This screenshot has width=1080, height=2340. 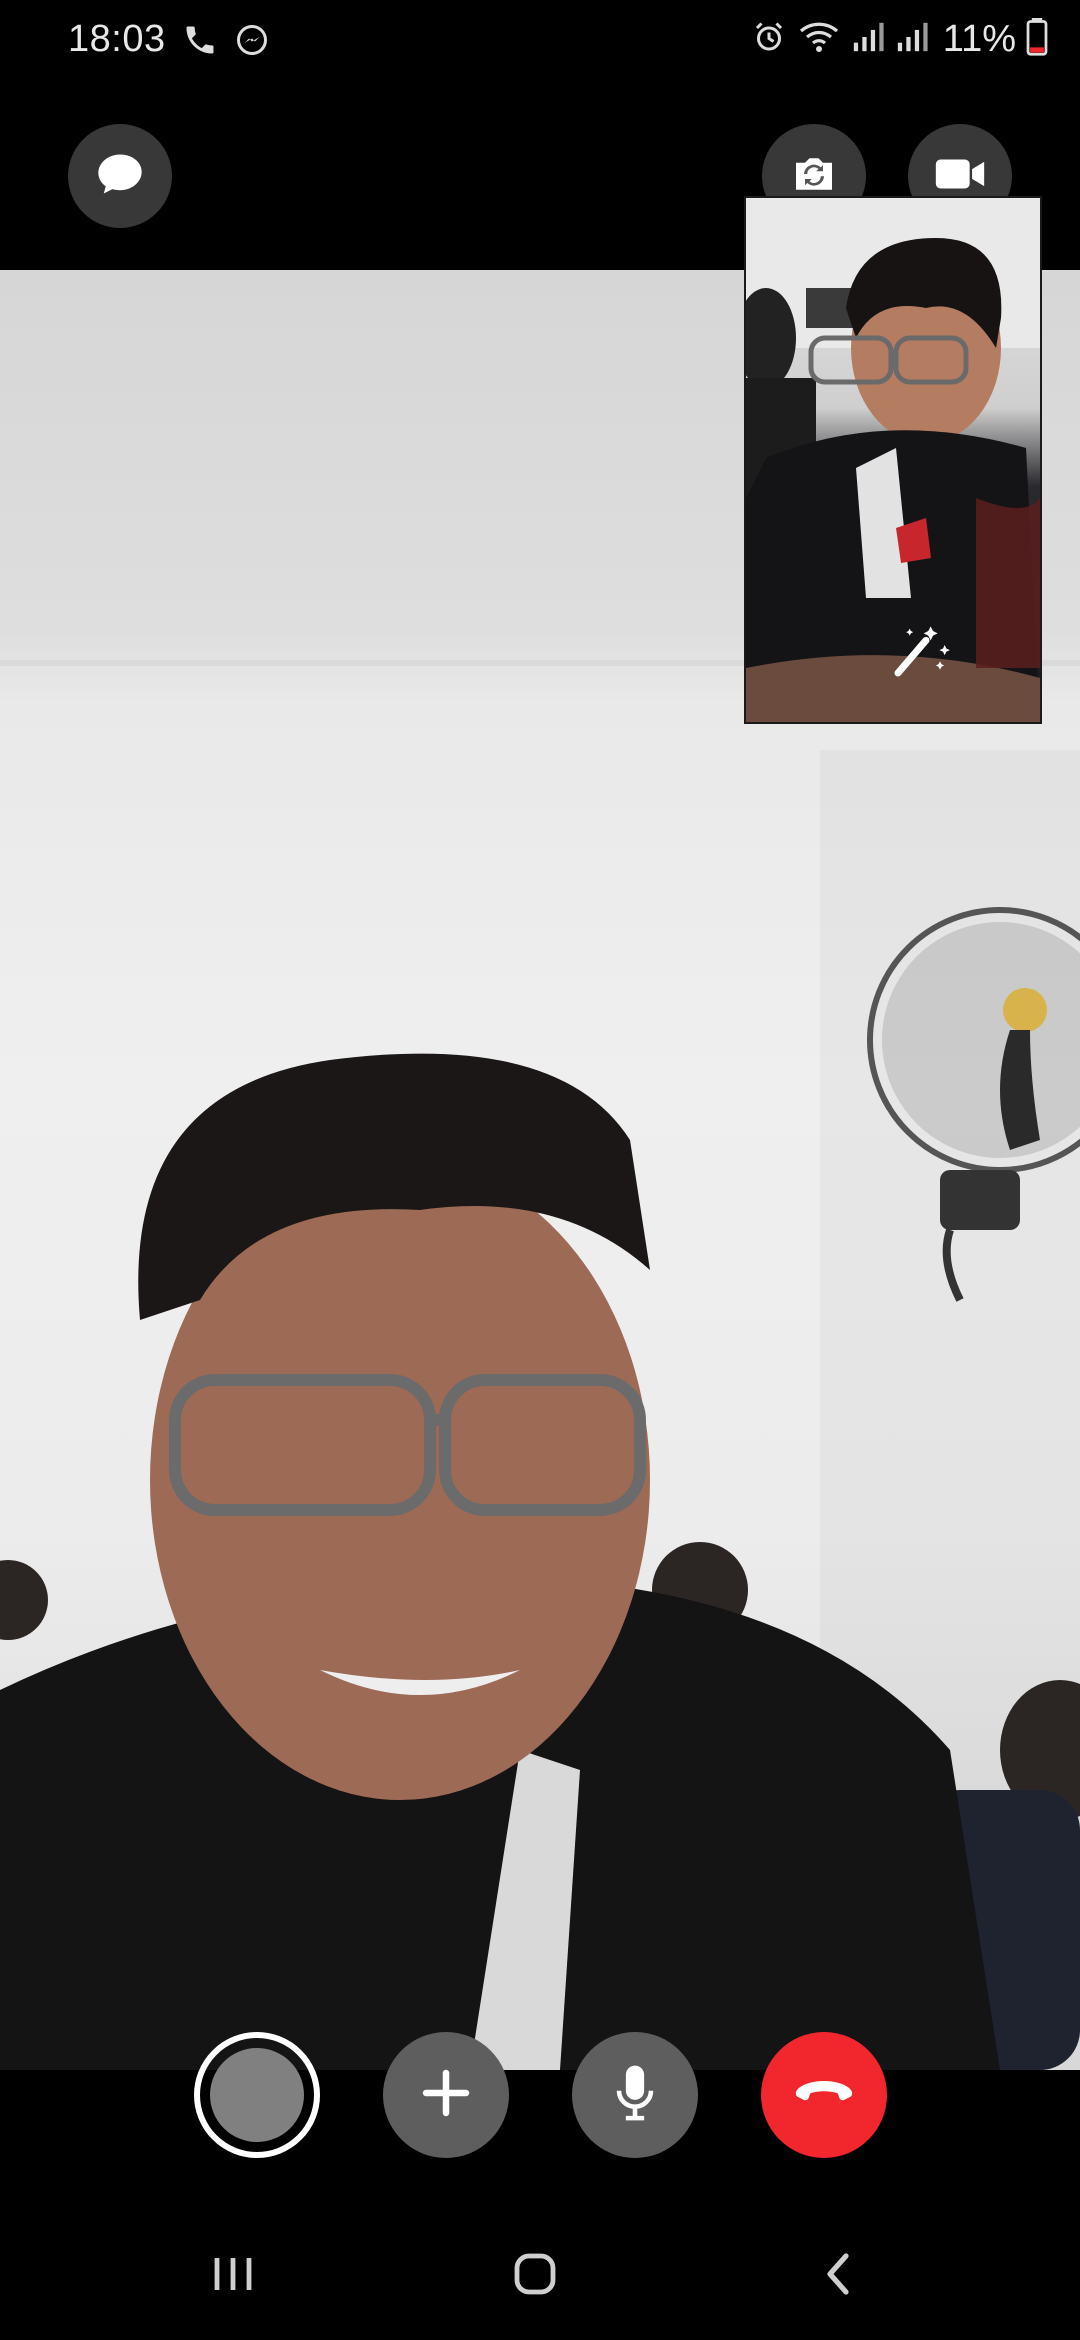 What do you see at coordinates (200, 42) in the screenshot?
I see `phone-icon` at bounding box center [200, 42].